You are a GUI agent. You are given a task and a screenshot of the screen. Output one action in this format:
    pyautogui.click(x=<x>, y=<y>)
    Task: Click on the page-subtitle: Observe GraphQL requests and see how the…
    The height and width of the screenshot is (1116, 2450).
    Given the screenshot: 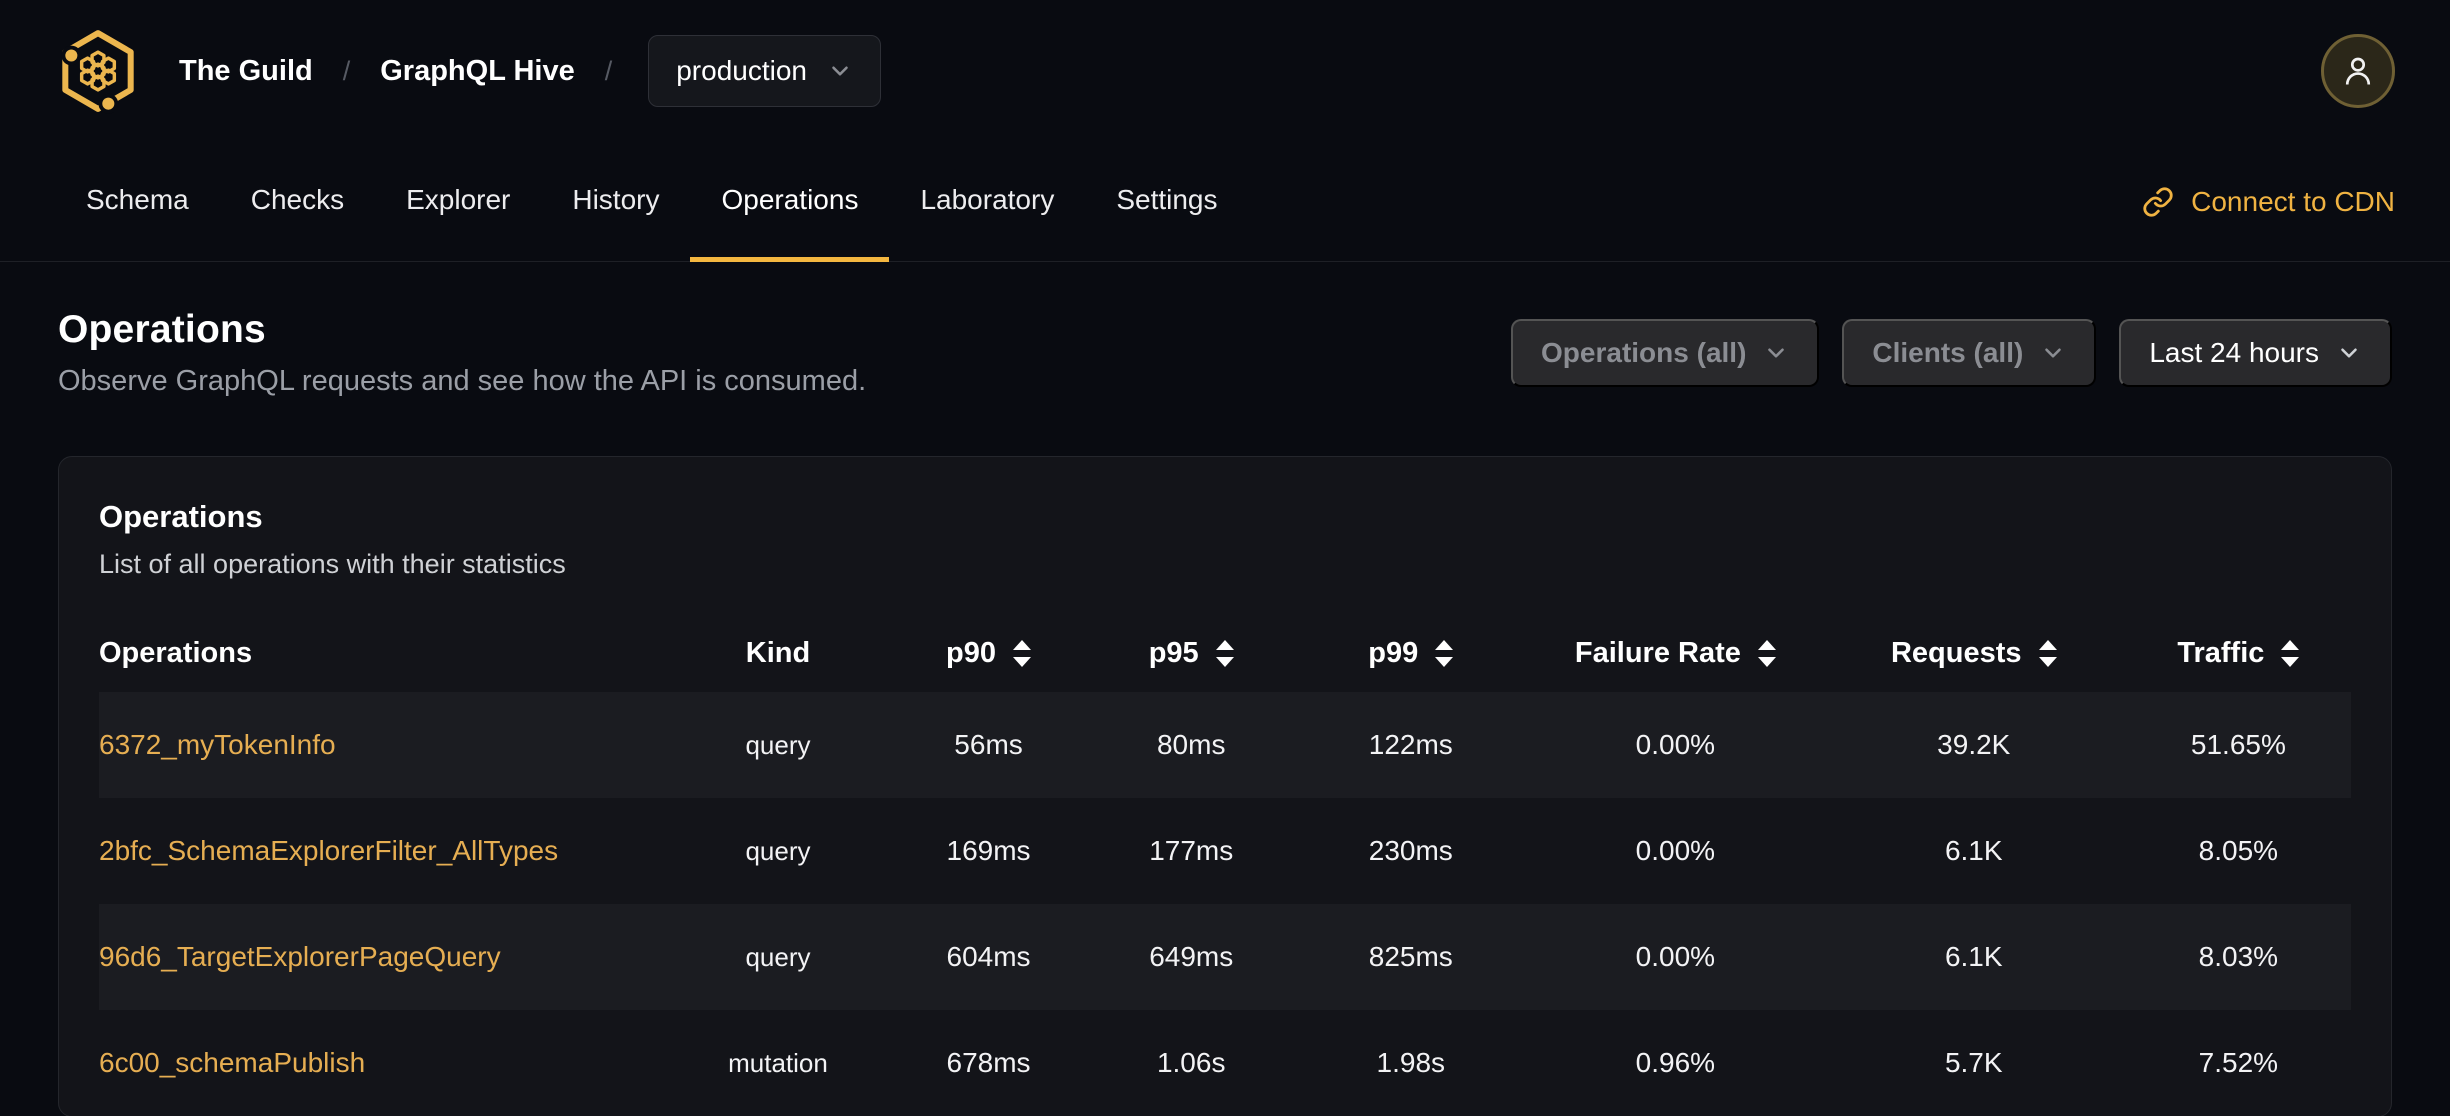 What is the action you would take?
    pyautogui.click(x=462, y=381)
    